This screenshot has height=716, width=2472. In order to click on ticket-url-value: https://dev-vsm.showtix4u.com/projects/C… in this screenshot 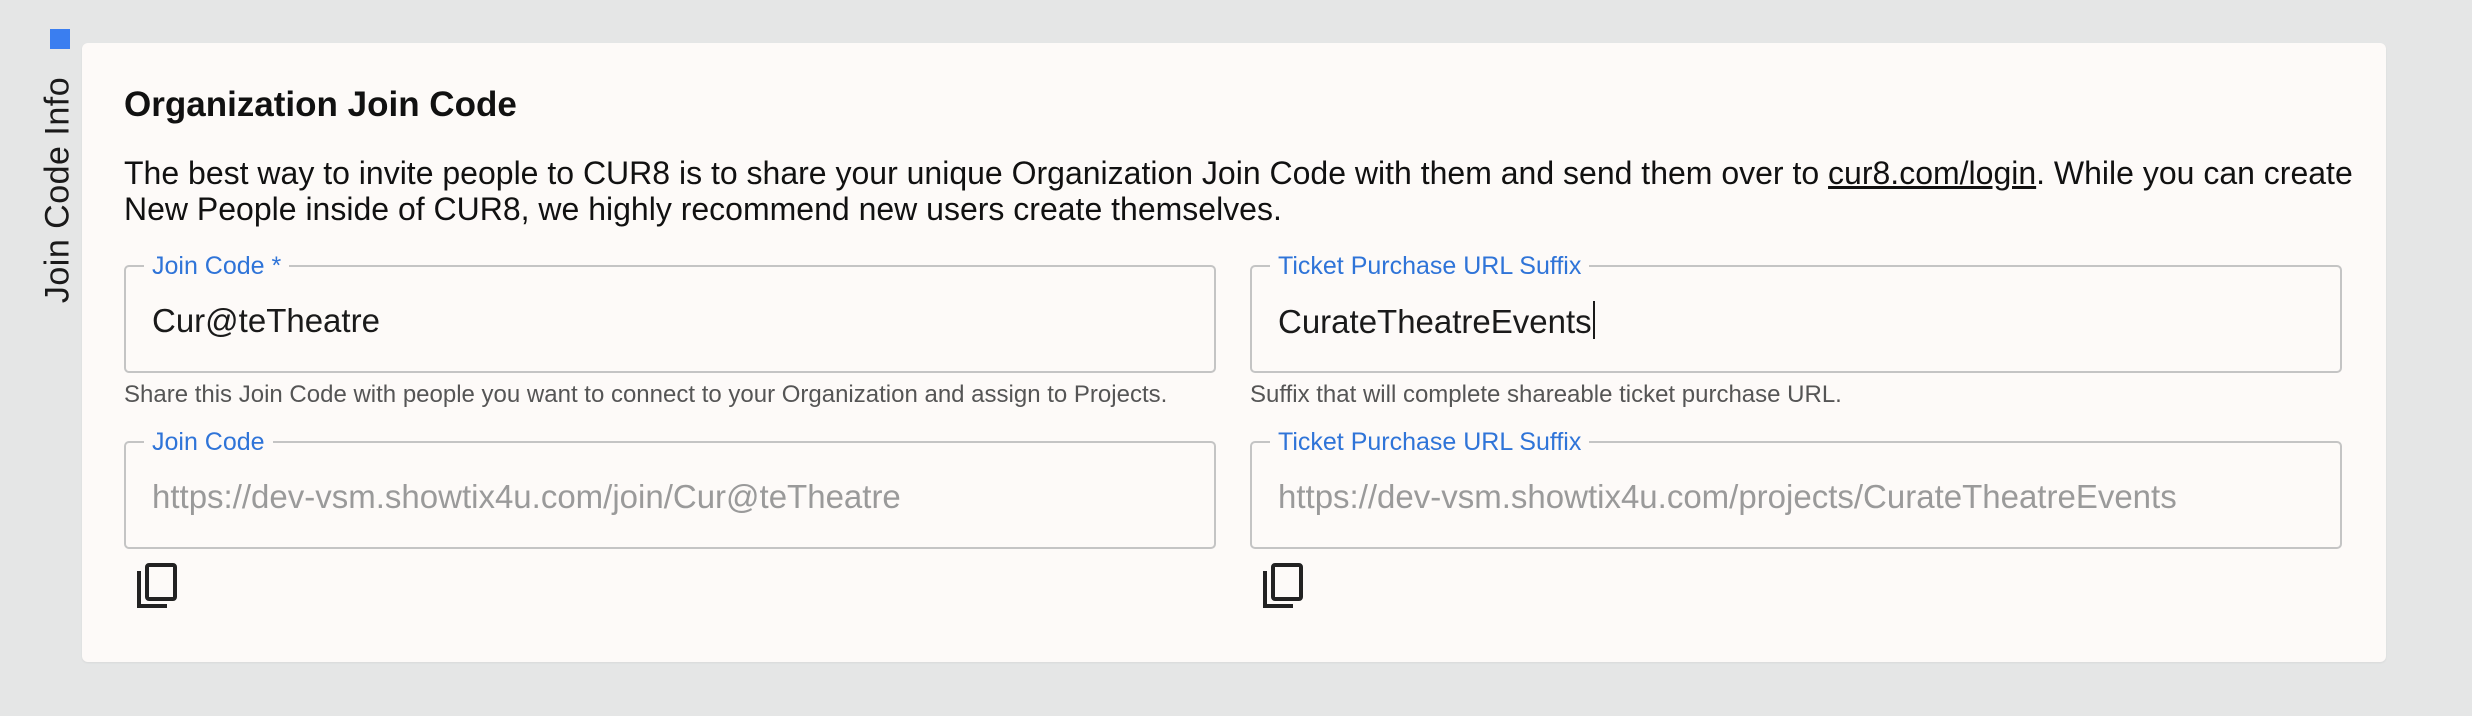, I will do `click(1727, 496)`.